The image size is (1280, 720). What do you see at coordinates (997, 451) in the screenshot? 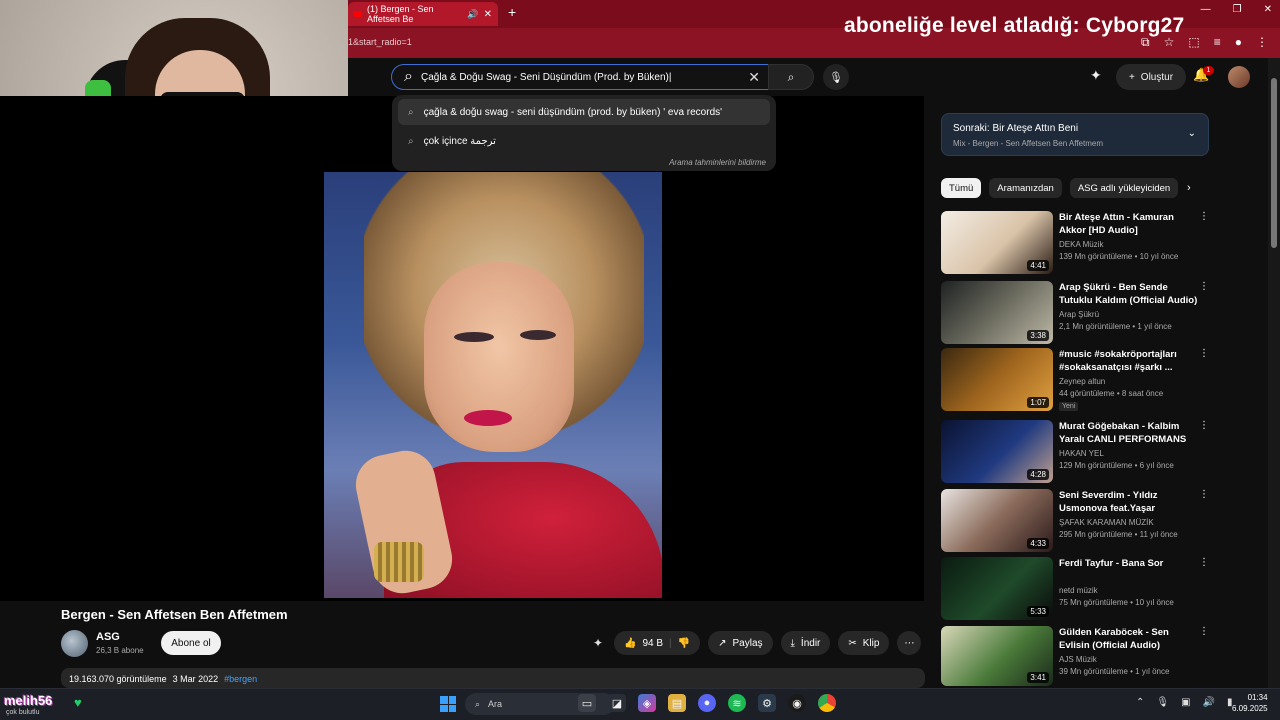
I see `video-thumbnail: 4:28` at bounding box center [997, 451].